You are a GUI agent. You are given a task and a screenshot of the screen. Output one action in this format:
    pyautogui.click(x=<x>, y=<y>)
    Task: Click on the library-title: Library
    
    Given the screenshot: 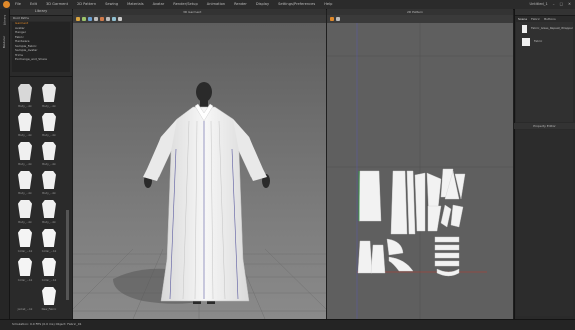 What is the action you would take?
    pyautogui.click(x=41, y=11)
    